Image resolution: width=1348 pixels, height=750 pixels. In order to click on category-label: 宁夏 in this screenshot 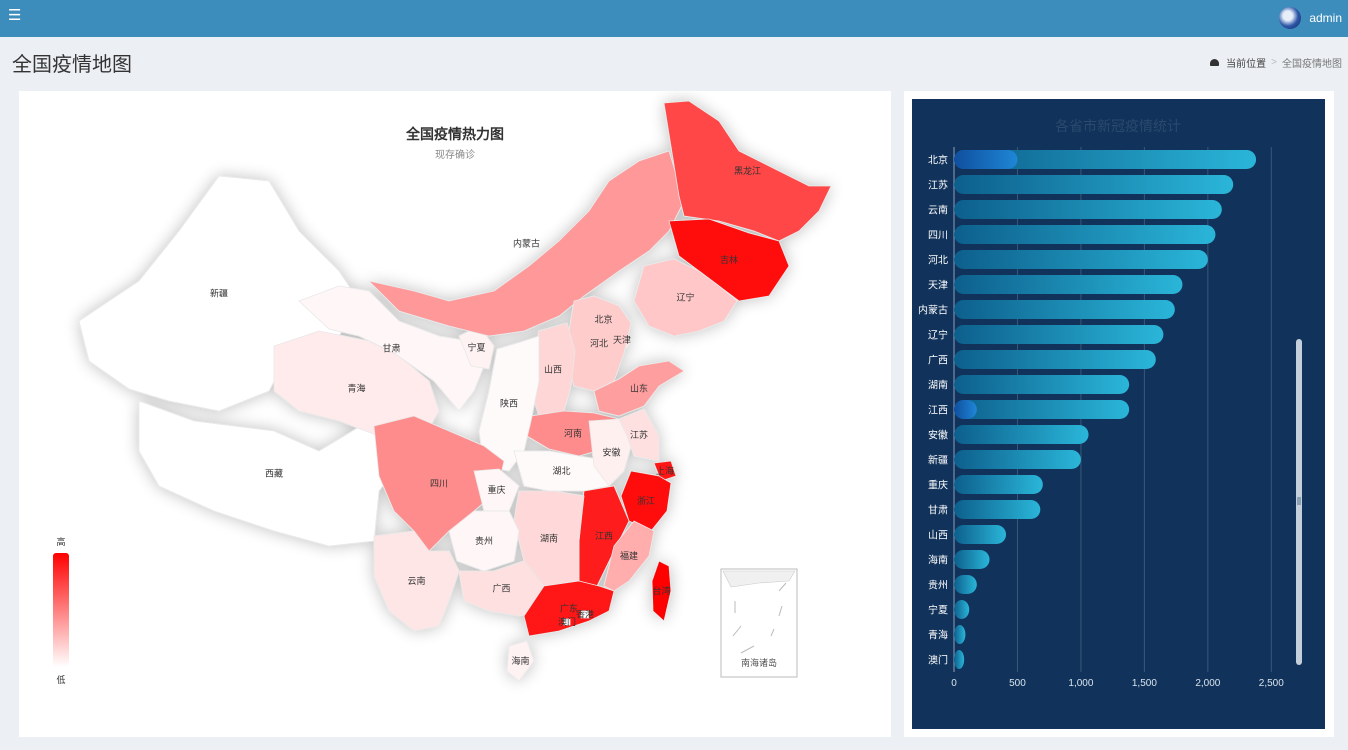, I will do `click(938, 610)`.